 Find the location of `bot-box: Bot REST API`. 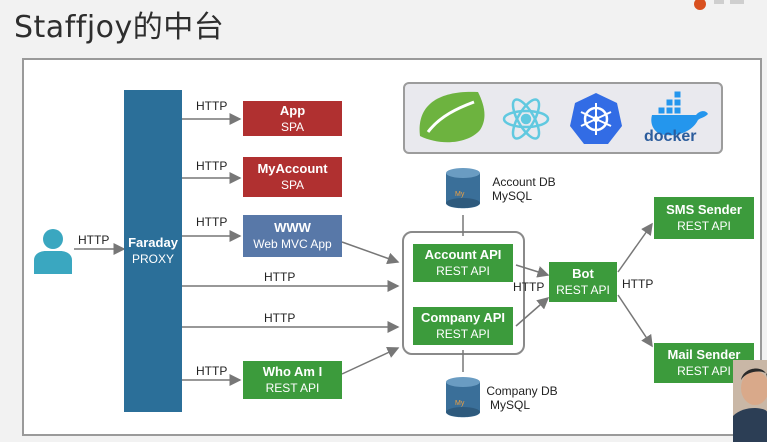

bot-box: Bot REST API is located at coordinates (583, 282).